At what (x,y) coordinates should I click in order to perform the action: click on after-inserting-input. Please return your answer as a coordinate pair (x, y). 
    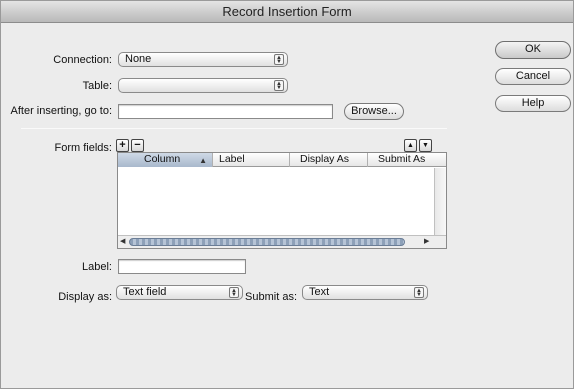
    Looking at the image, I should click on (225, 111).